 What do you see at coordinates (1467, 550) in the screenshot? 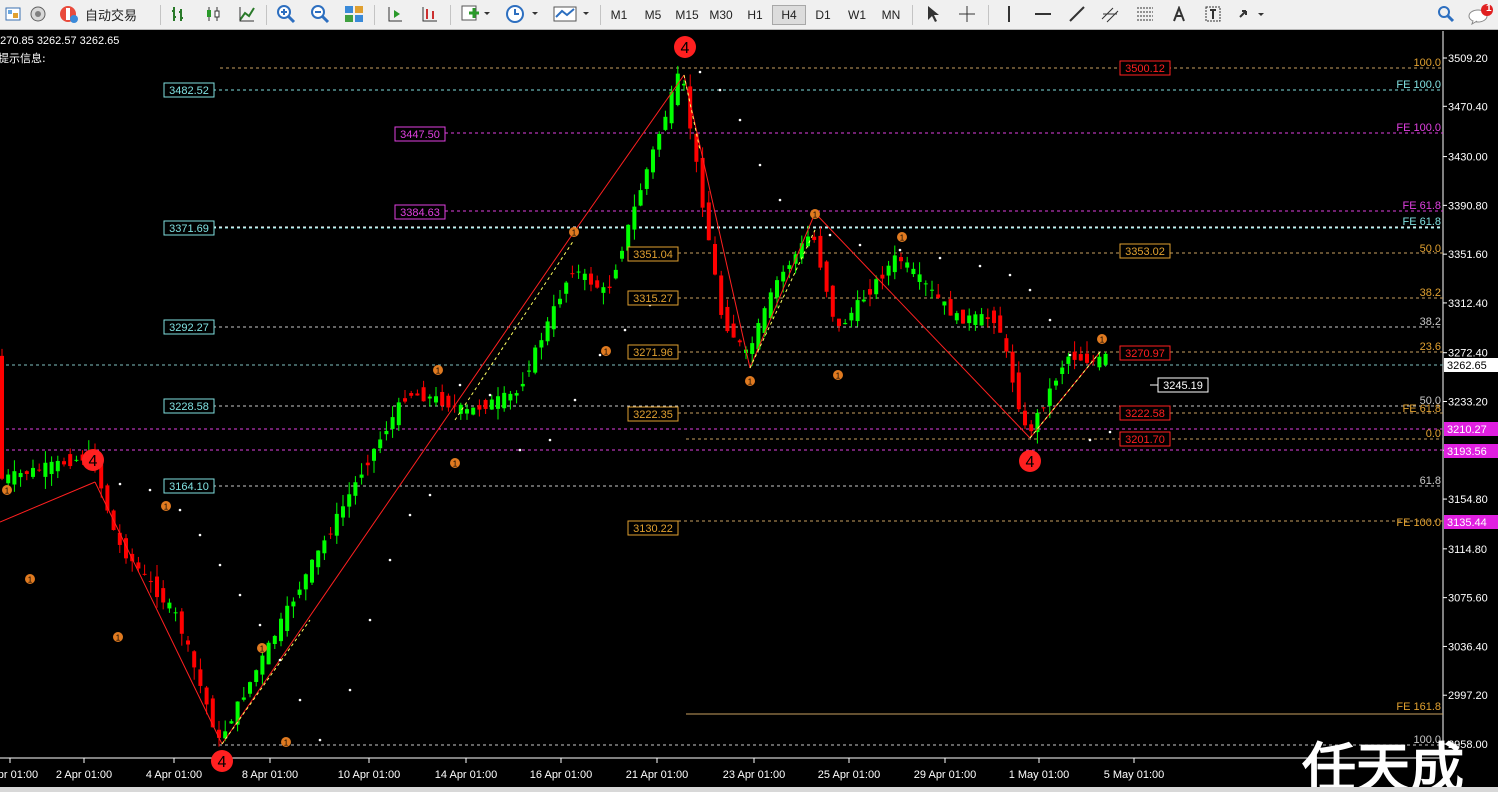
I see `price-tick-label: 3114.80` at bounding box center [1467, 550].